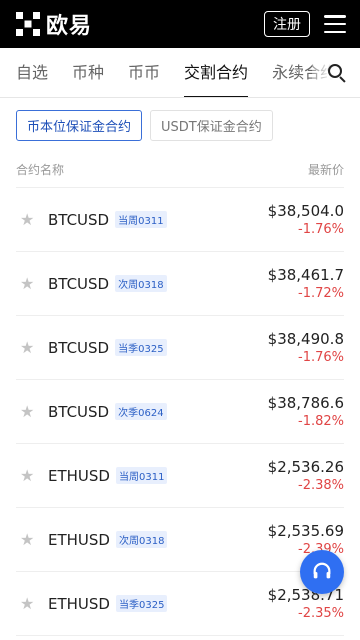 This screenshot has width=360, height=640. I want to click on expiry-tag: 次季0624, so click(141, 411).